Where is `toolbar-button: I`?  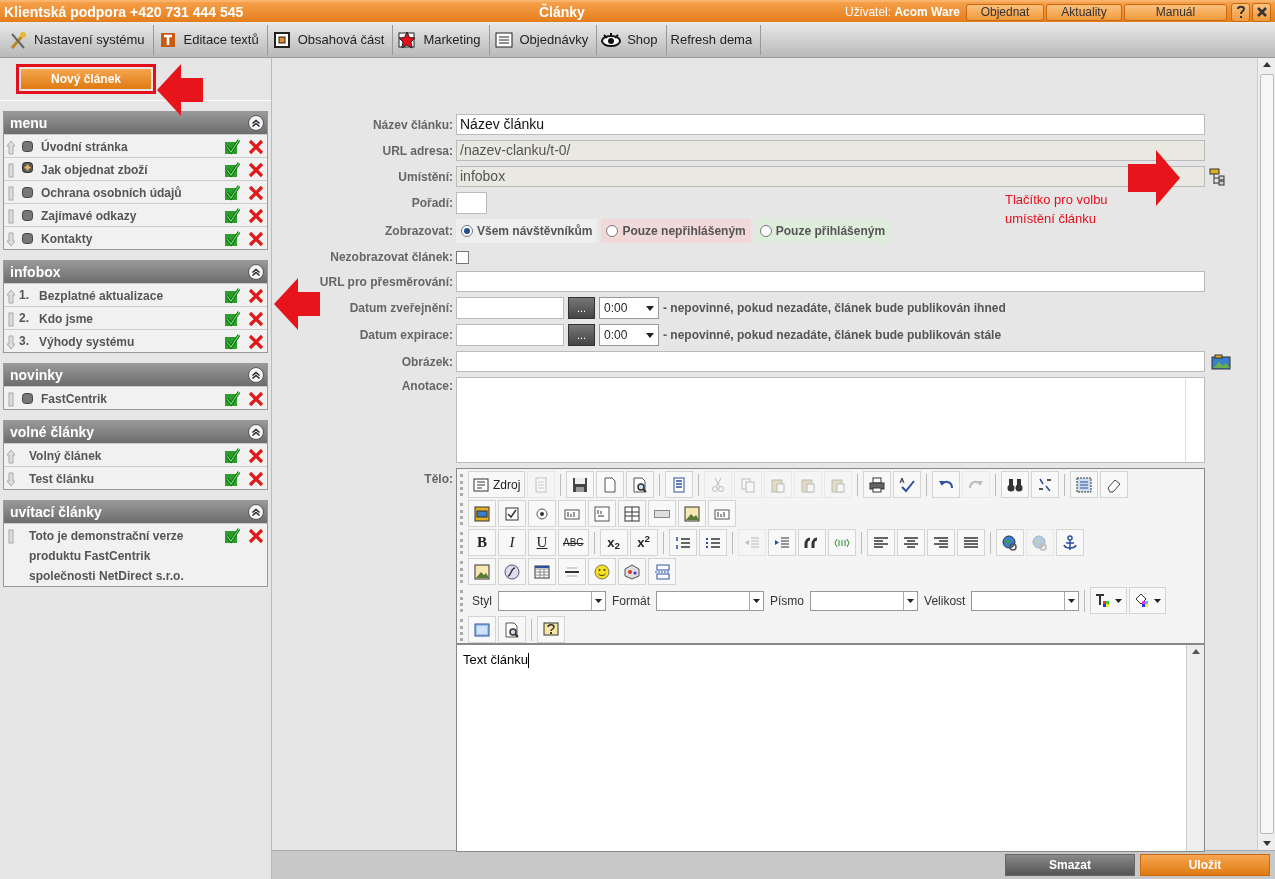
toolbar-button: I is located at coordinates (512, 542).